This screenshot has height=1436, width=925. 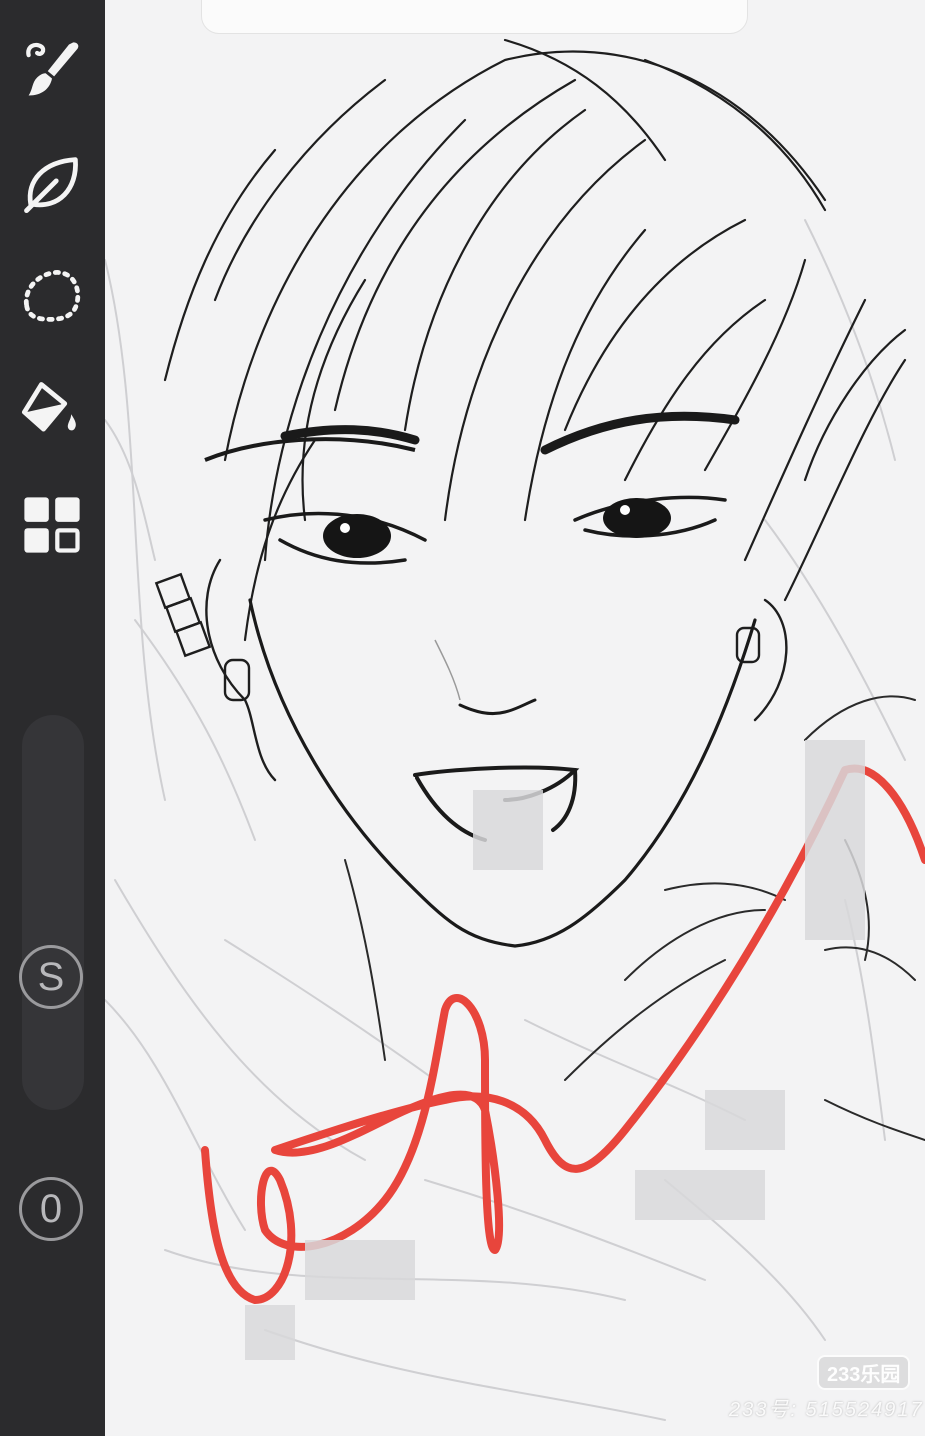 I want to click on fill-tool-button, so click(x=52, y=410).